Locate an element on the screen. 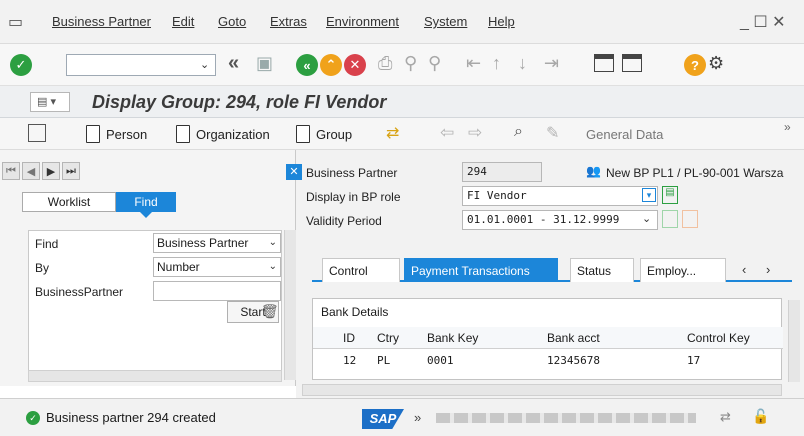  first-icon: ⏮ is located at coordinates (11, 171).